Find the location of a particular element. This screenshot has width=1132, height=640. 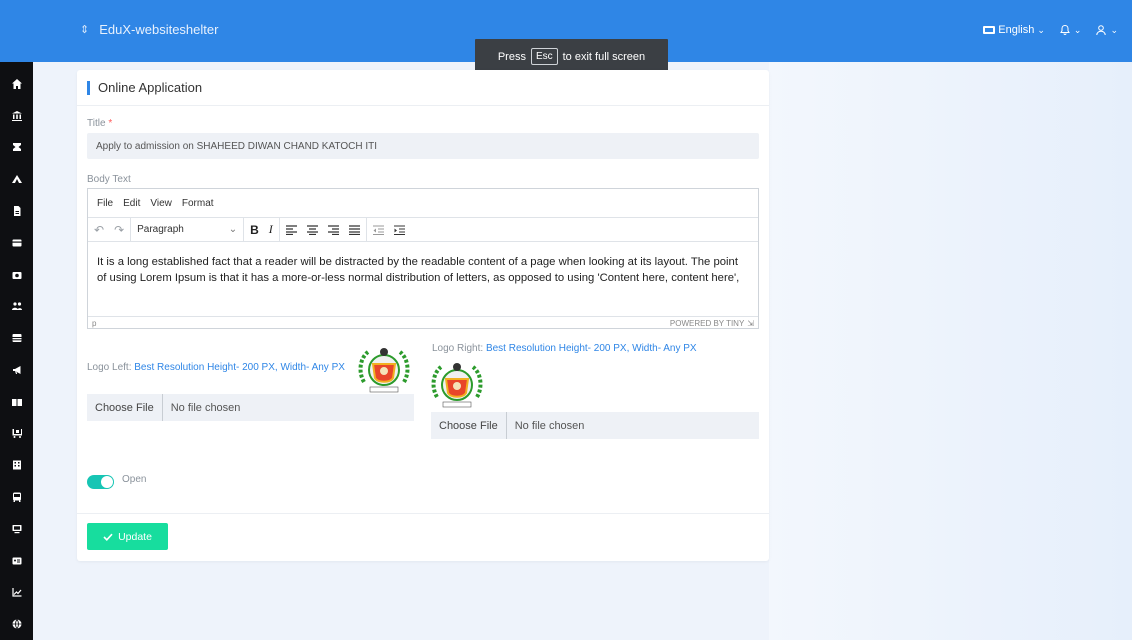

logo-left-file-status: No file chosen is located at coordinates (205, 407).